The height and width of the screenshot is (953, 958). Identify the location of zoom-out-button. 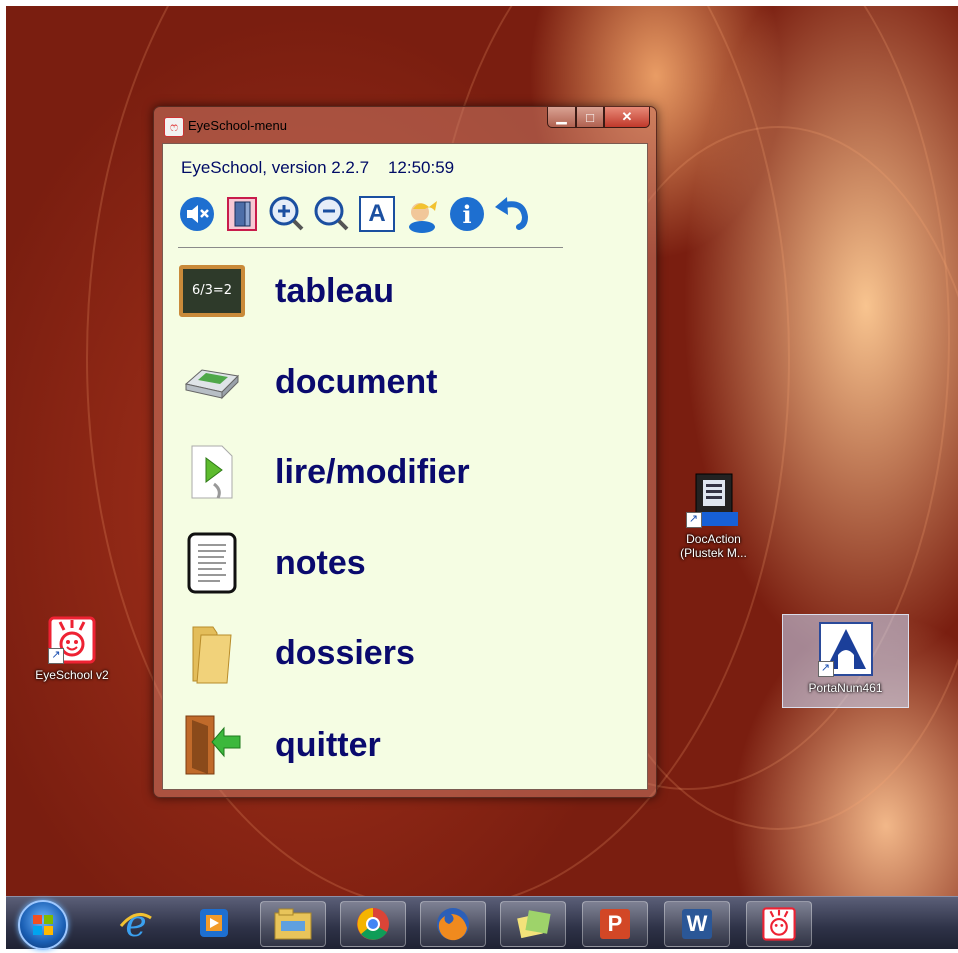
(332, 214).